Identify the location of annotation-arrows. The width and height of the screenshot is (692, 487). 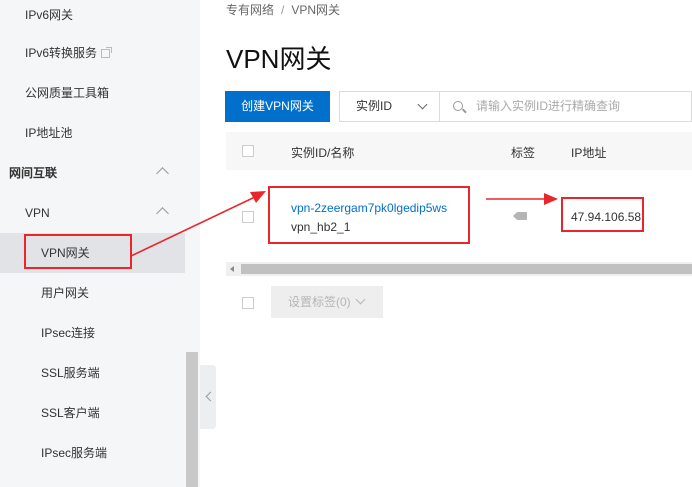
(344, 224).